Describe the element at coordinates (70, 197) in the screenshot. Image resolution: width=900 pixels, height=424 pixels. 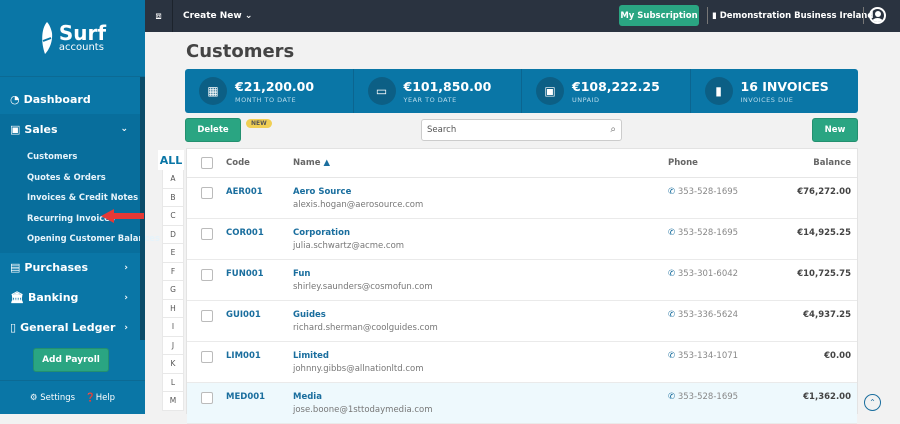
I see `sidebar-subitem-invoices-credit-notes: Invoices & Credit Notes` at that location.